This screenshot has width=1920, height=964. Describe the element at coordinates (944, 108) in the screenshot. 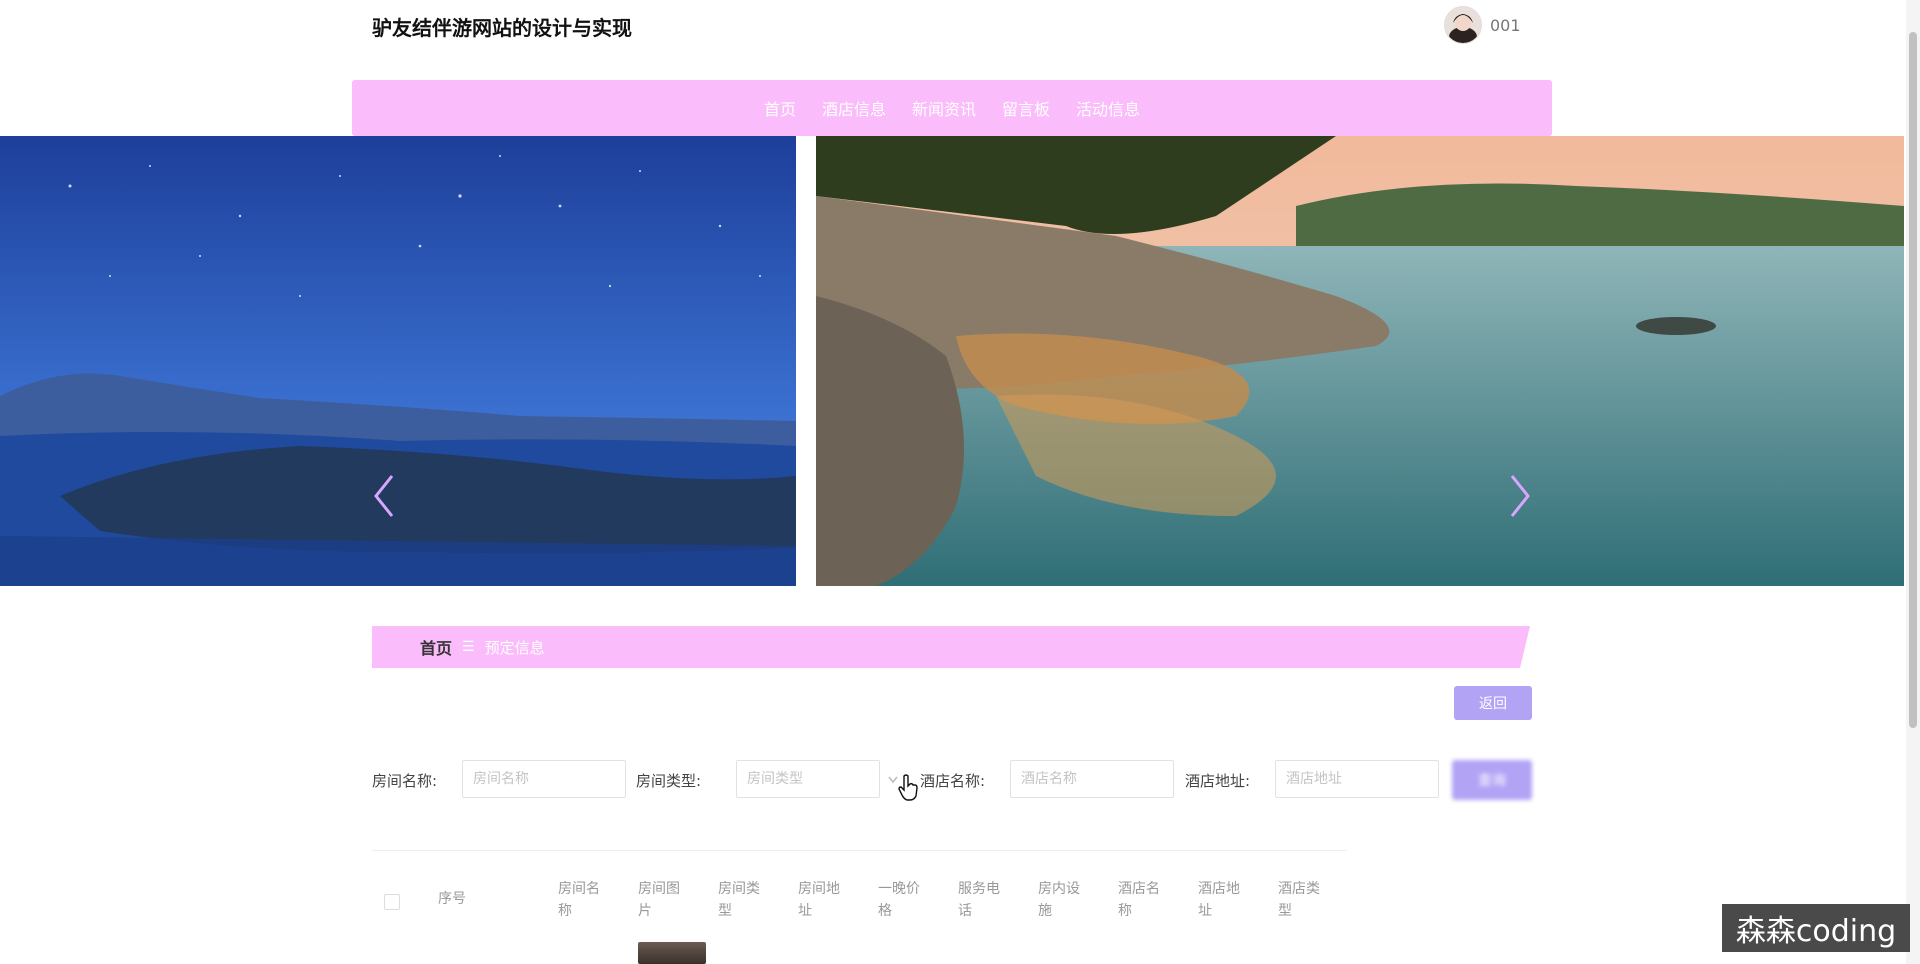

I see `nav-item-news: 新闻资讯` at that location.